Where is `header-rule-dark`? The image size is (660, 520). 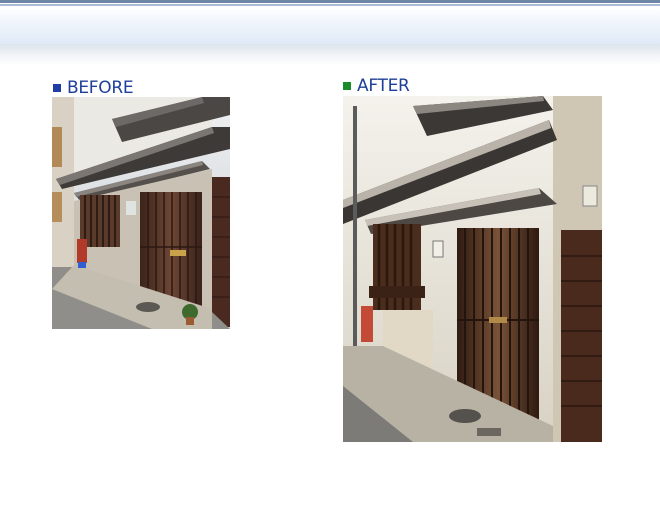
header-rule-dark is located at coordinates (330, 1).